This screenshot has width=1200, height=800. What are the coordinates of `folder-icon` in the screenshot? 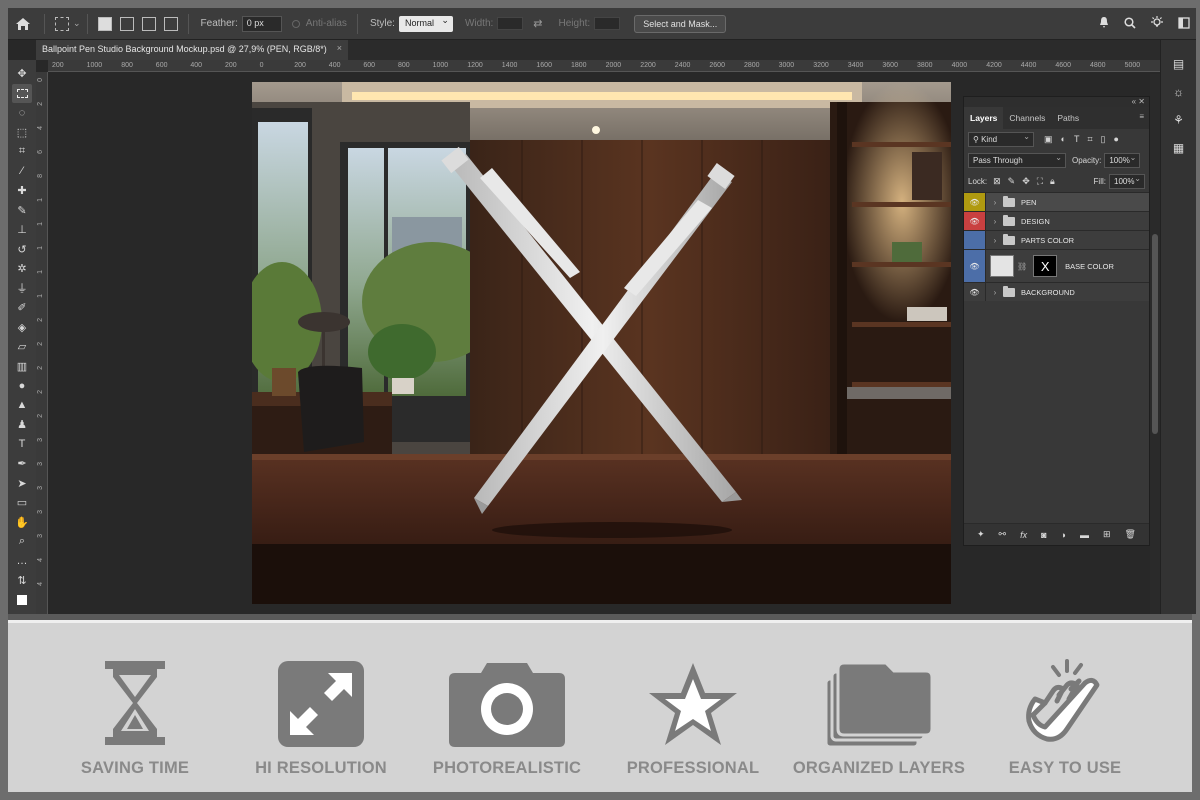 It's located at (1009, 201).